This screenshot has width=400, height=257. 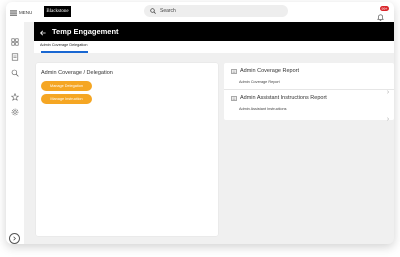 I want to click on logo-text: Blackstone, so click(x=57, y=11).